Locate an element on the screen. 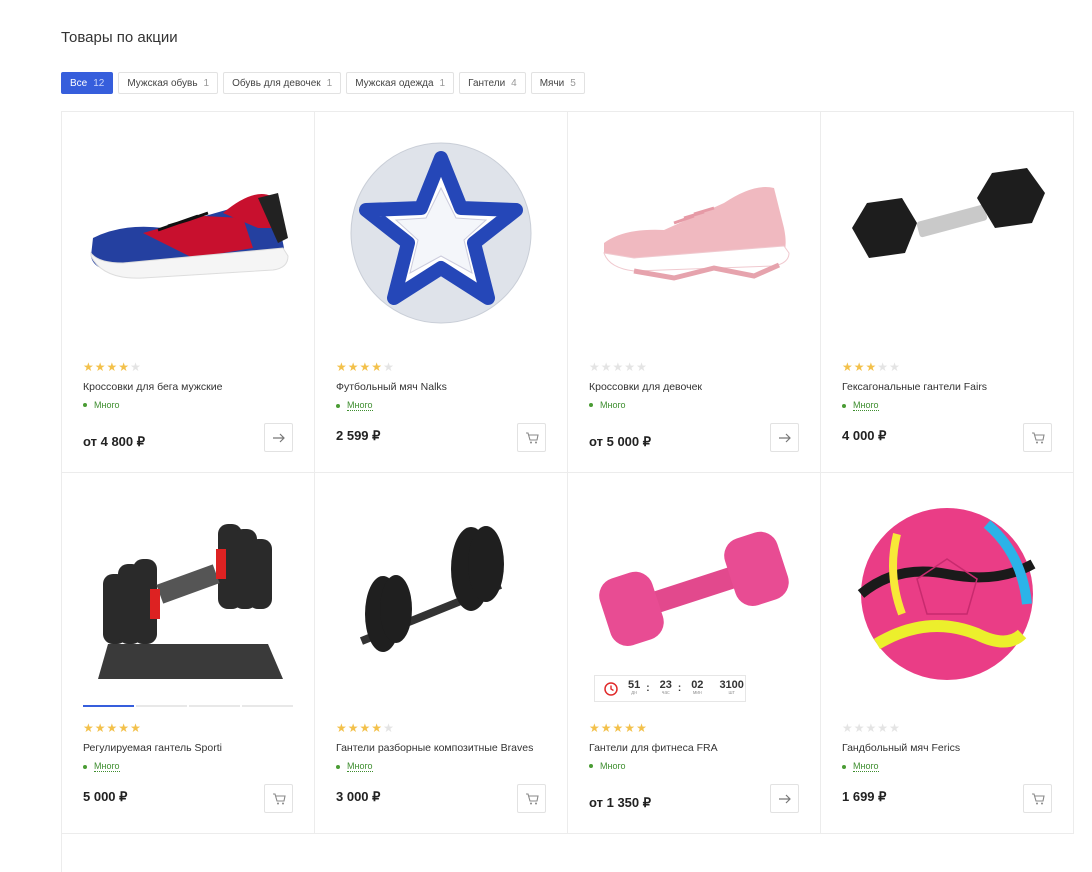  product-card: ★★★★★ Футбольный мяч Nalks Много 2 599 ₽ is located at coordinates (441, 292).